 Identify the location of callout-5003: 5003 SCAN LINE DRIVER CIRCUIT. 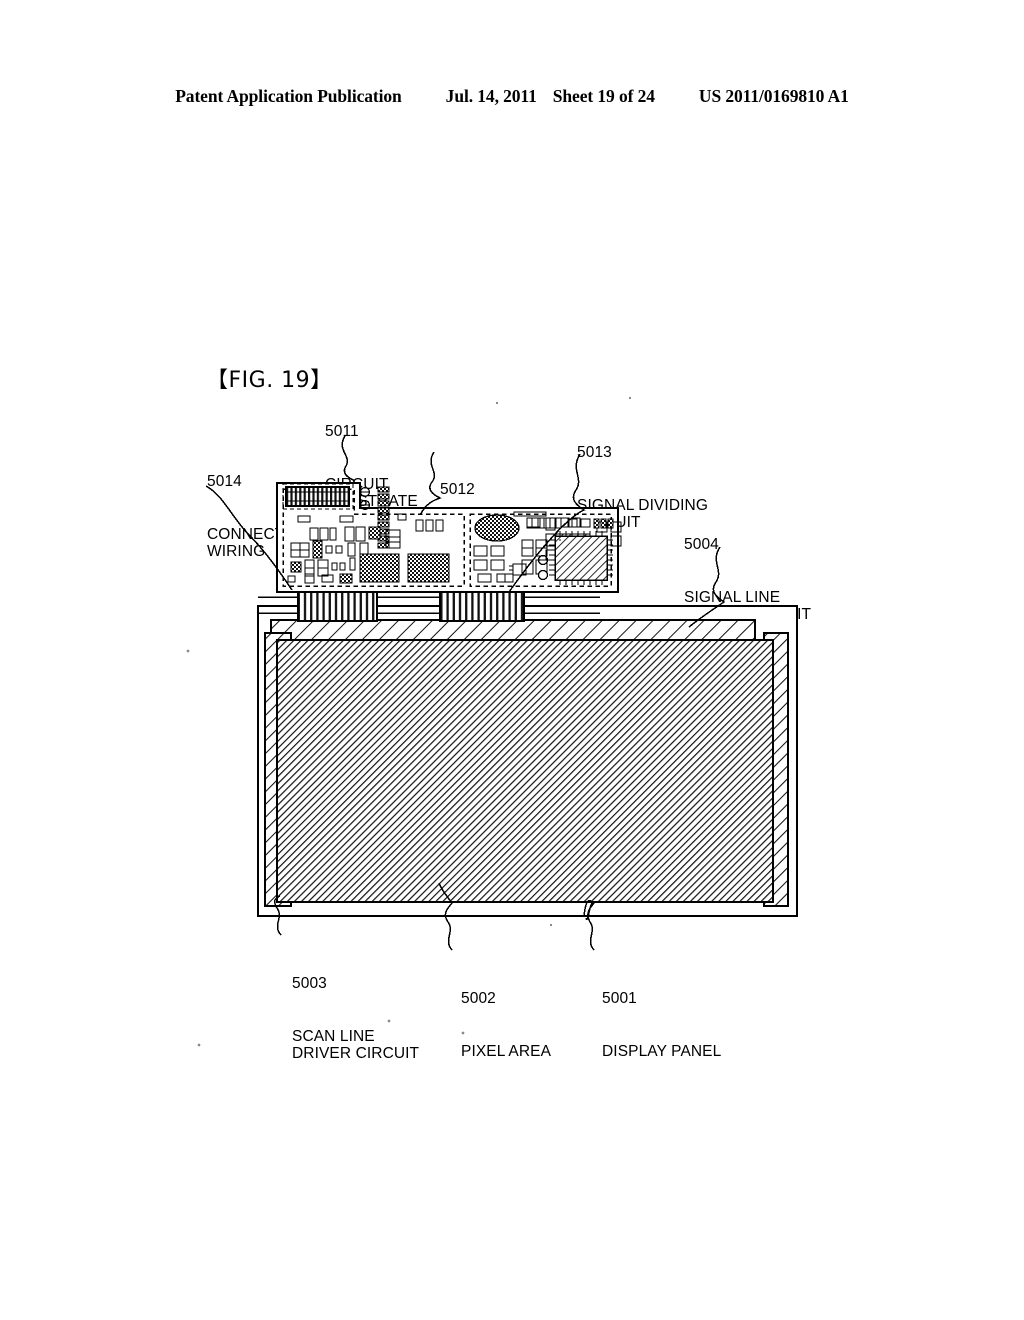
(355, 1019).